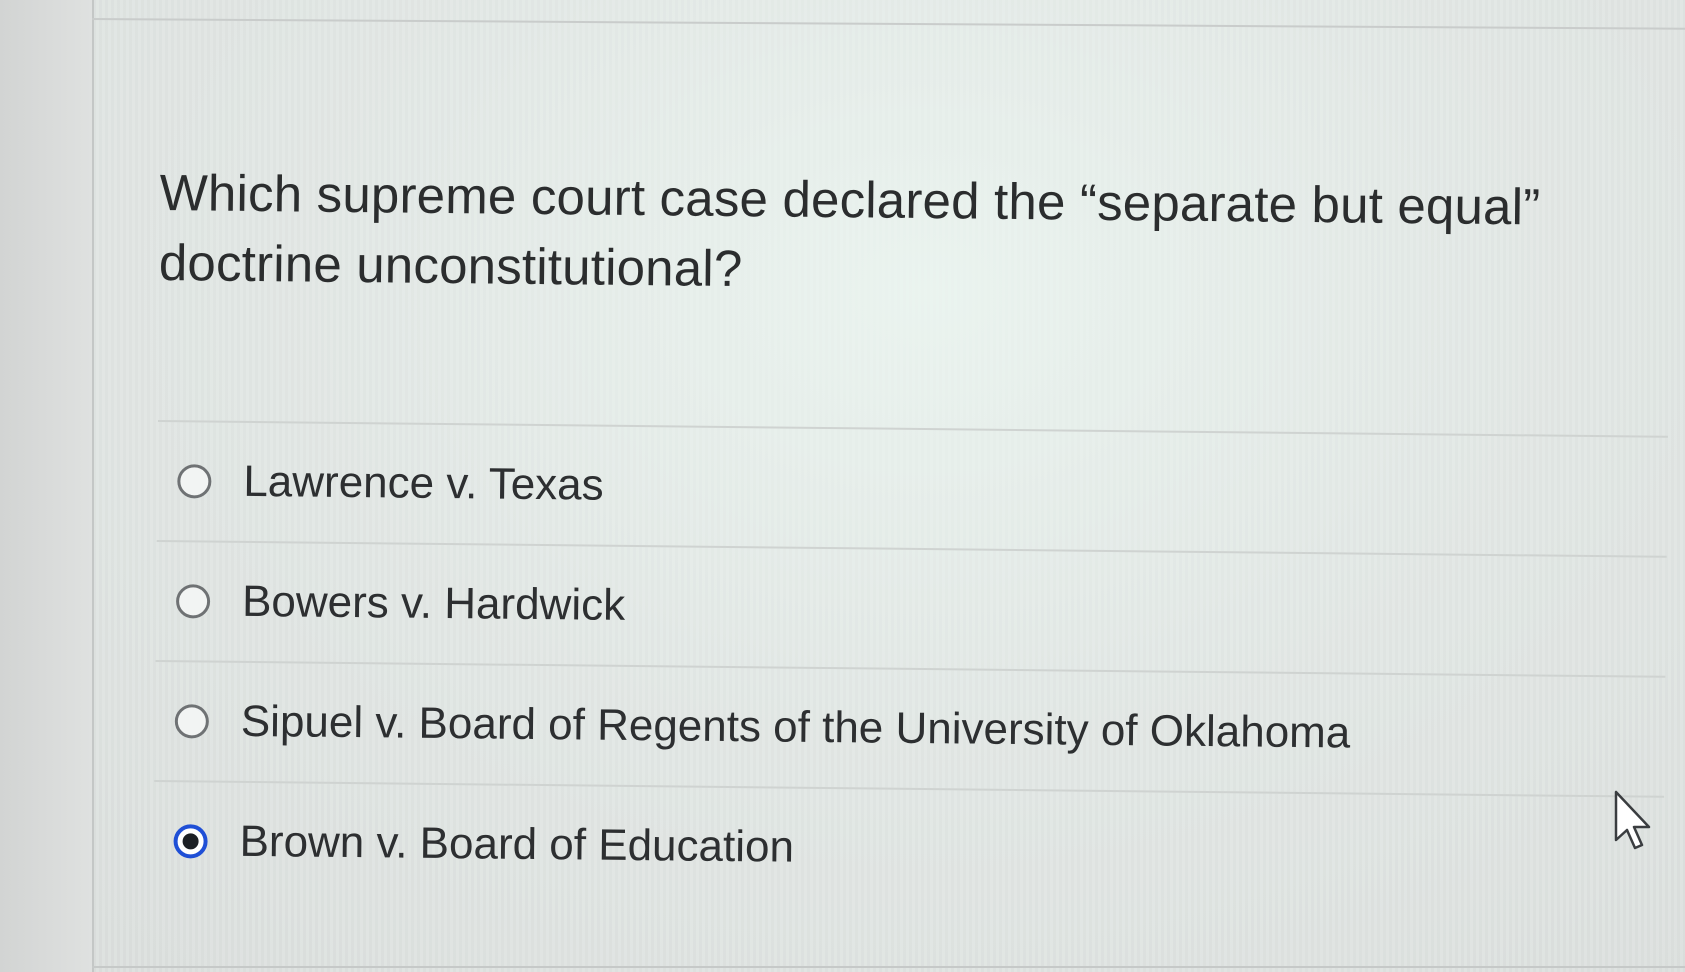 Image resolution: width=1685 pixels, height=972 pixels. I want to click on left-margin-panel, so click(47, 486).